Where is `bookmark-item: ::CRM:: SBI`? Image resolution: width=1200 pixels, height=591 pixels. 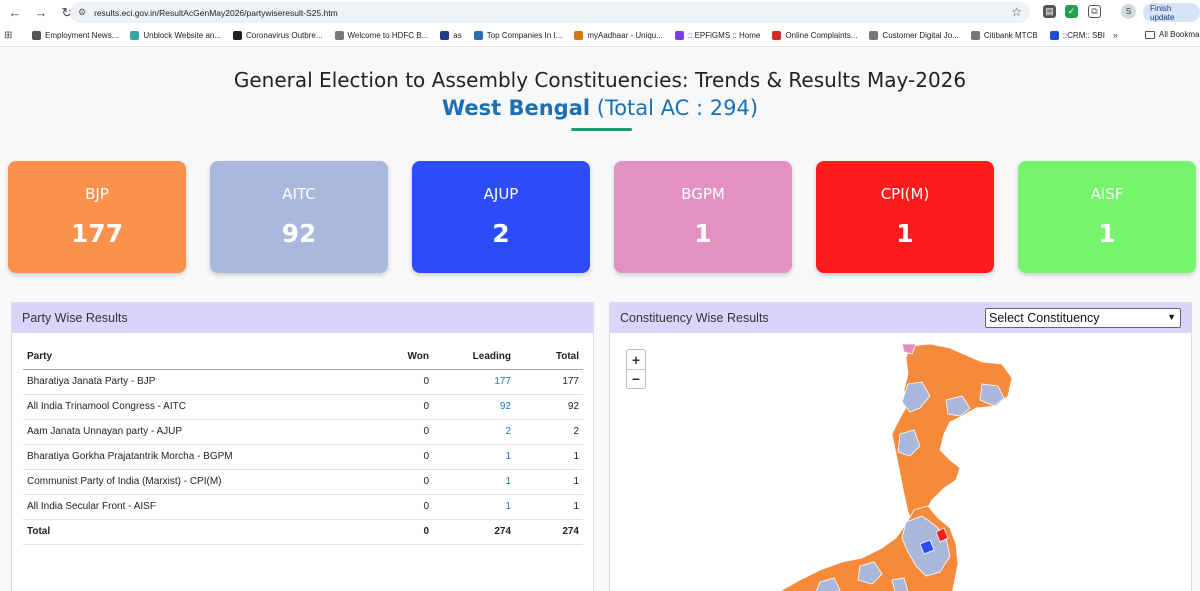
bookmark-item: ::CRM:: SBI is located at coordinates (1077, 35).